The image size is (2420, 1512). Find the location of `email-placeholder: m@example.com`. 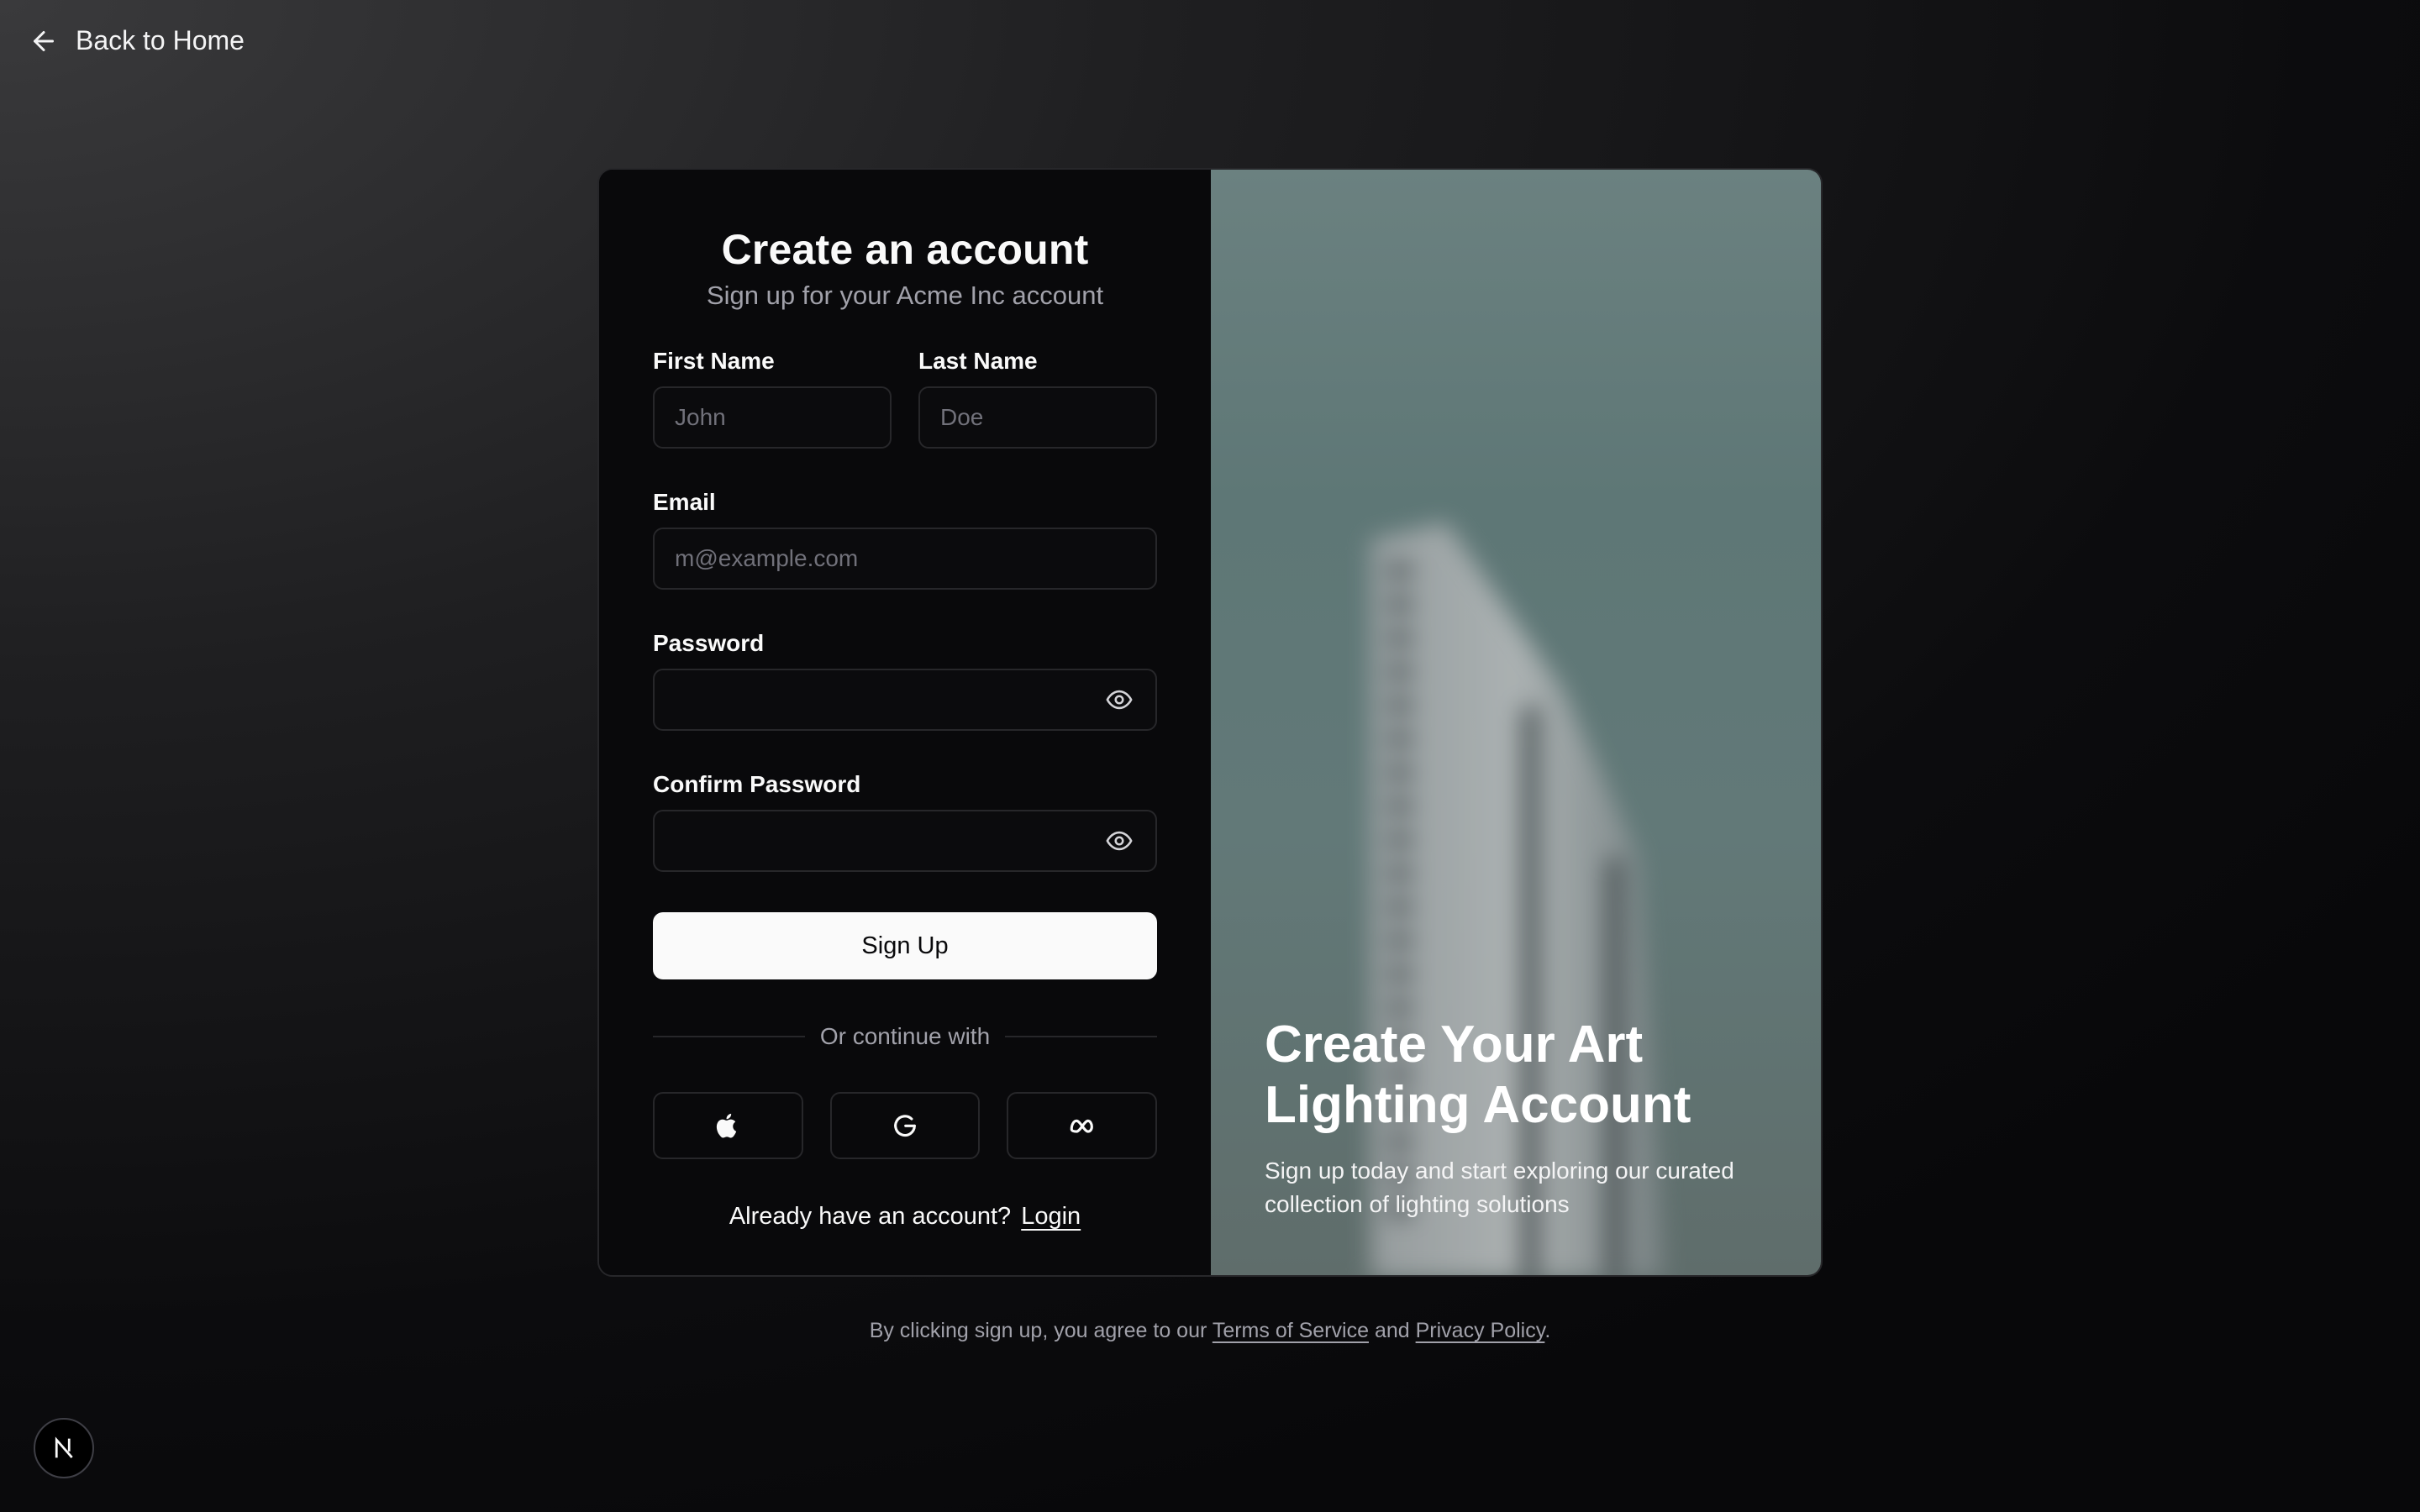

email-placeholder: m@example.com is located at coordinates (767, 558).